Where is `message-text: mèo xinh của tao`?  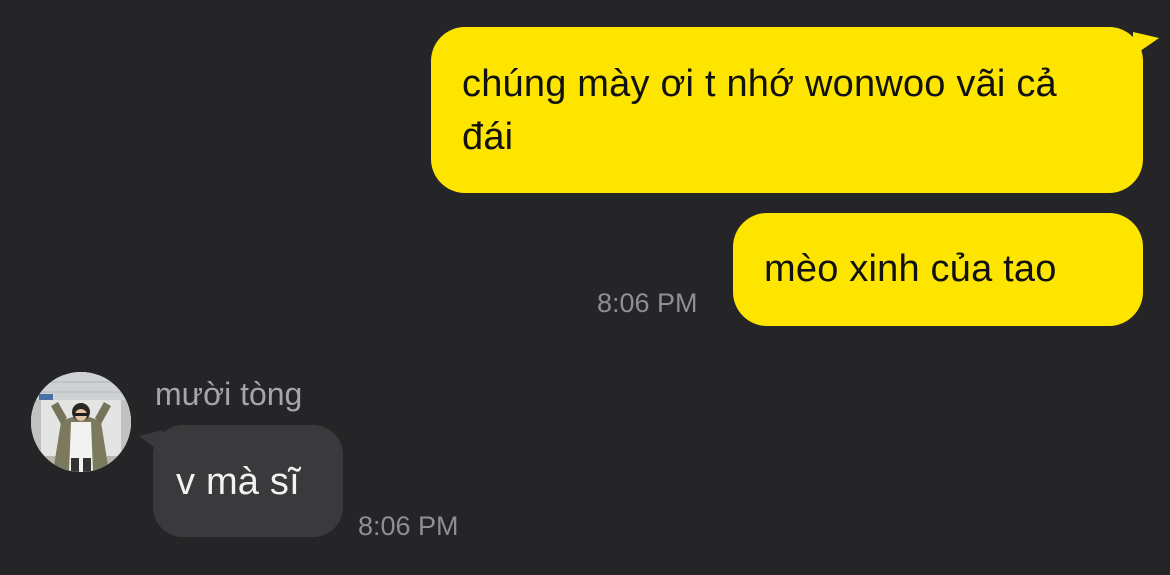 message-text: mèo xinh của tao is located at coordinates (910, 269).